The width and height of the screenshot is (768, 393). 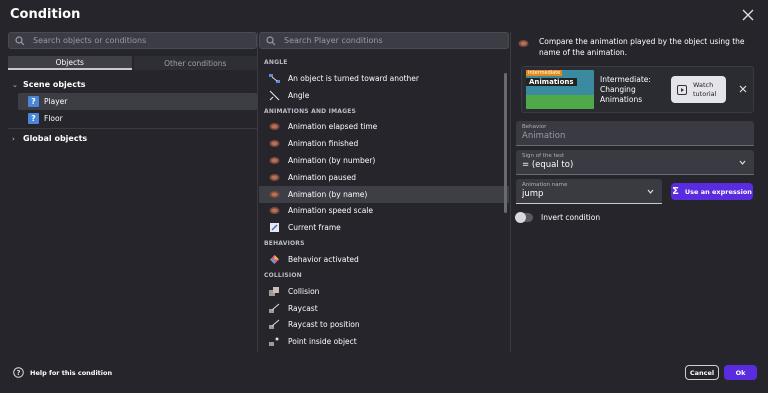 What do you see at coordinates (705, 93) in the screenshot?
I see `watch-label-line2: tutorial` at bounding box center [705, 93].